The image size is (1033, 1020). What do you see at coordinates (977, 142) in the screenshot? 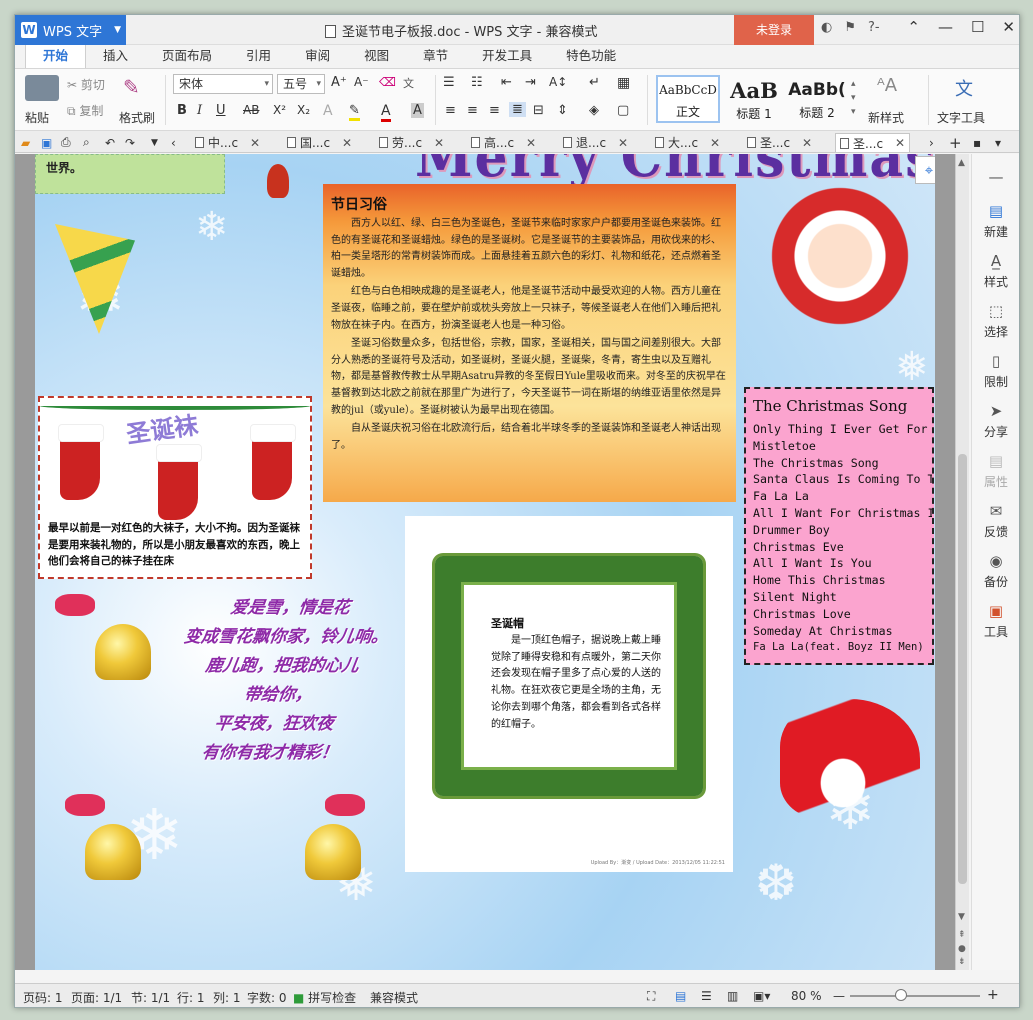
I see `tab-list-icon: ▪` at bounding box center [977, 142].